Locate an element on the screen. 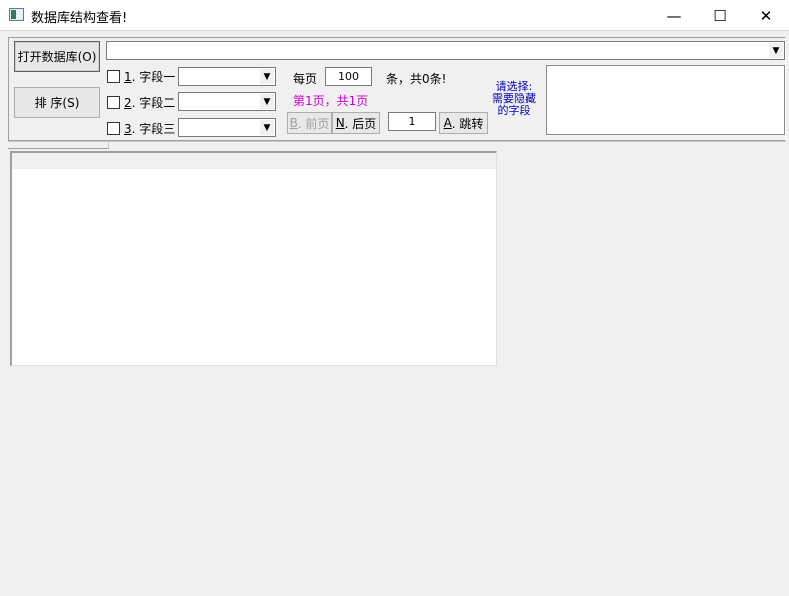 The image size is (789, 596). database-path-combo: ▼ is located at coordinates (445, 50).